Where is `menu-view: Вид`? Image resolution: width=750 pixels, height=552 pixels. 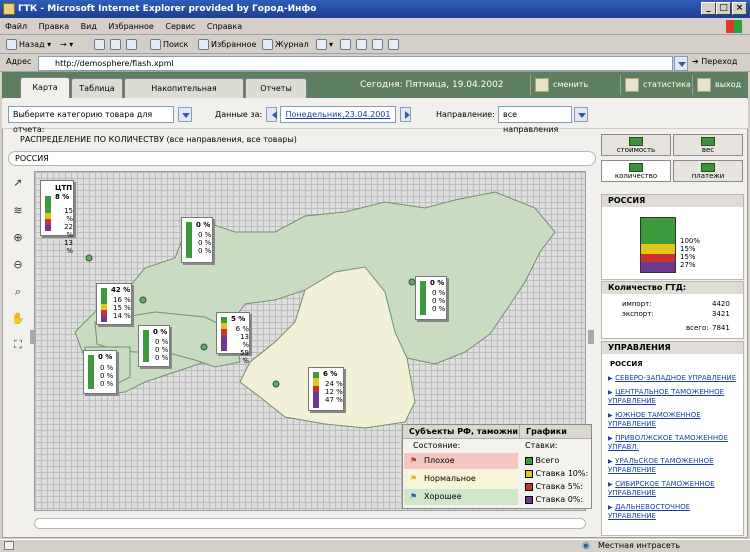
menu-view: Вид is located at coordinates (89, 26).